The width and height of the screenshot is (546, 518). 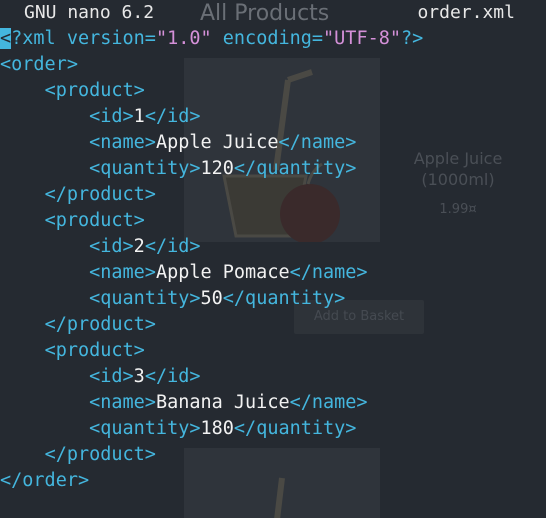 I want to click on product-id-line: <id>1</id>, so click(x=273, y=117).